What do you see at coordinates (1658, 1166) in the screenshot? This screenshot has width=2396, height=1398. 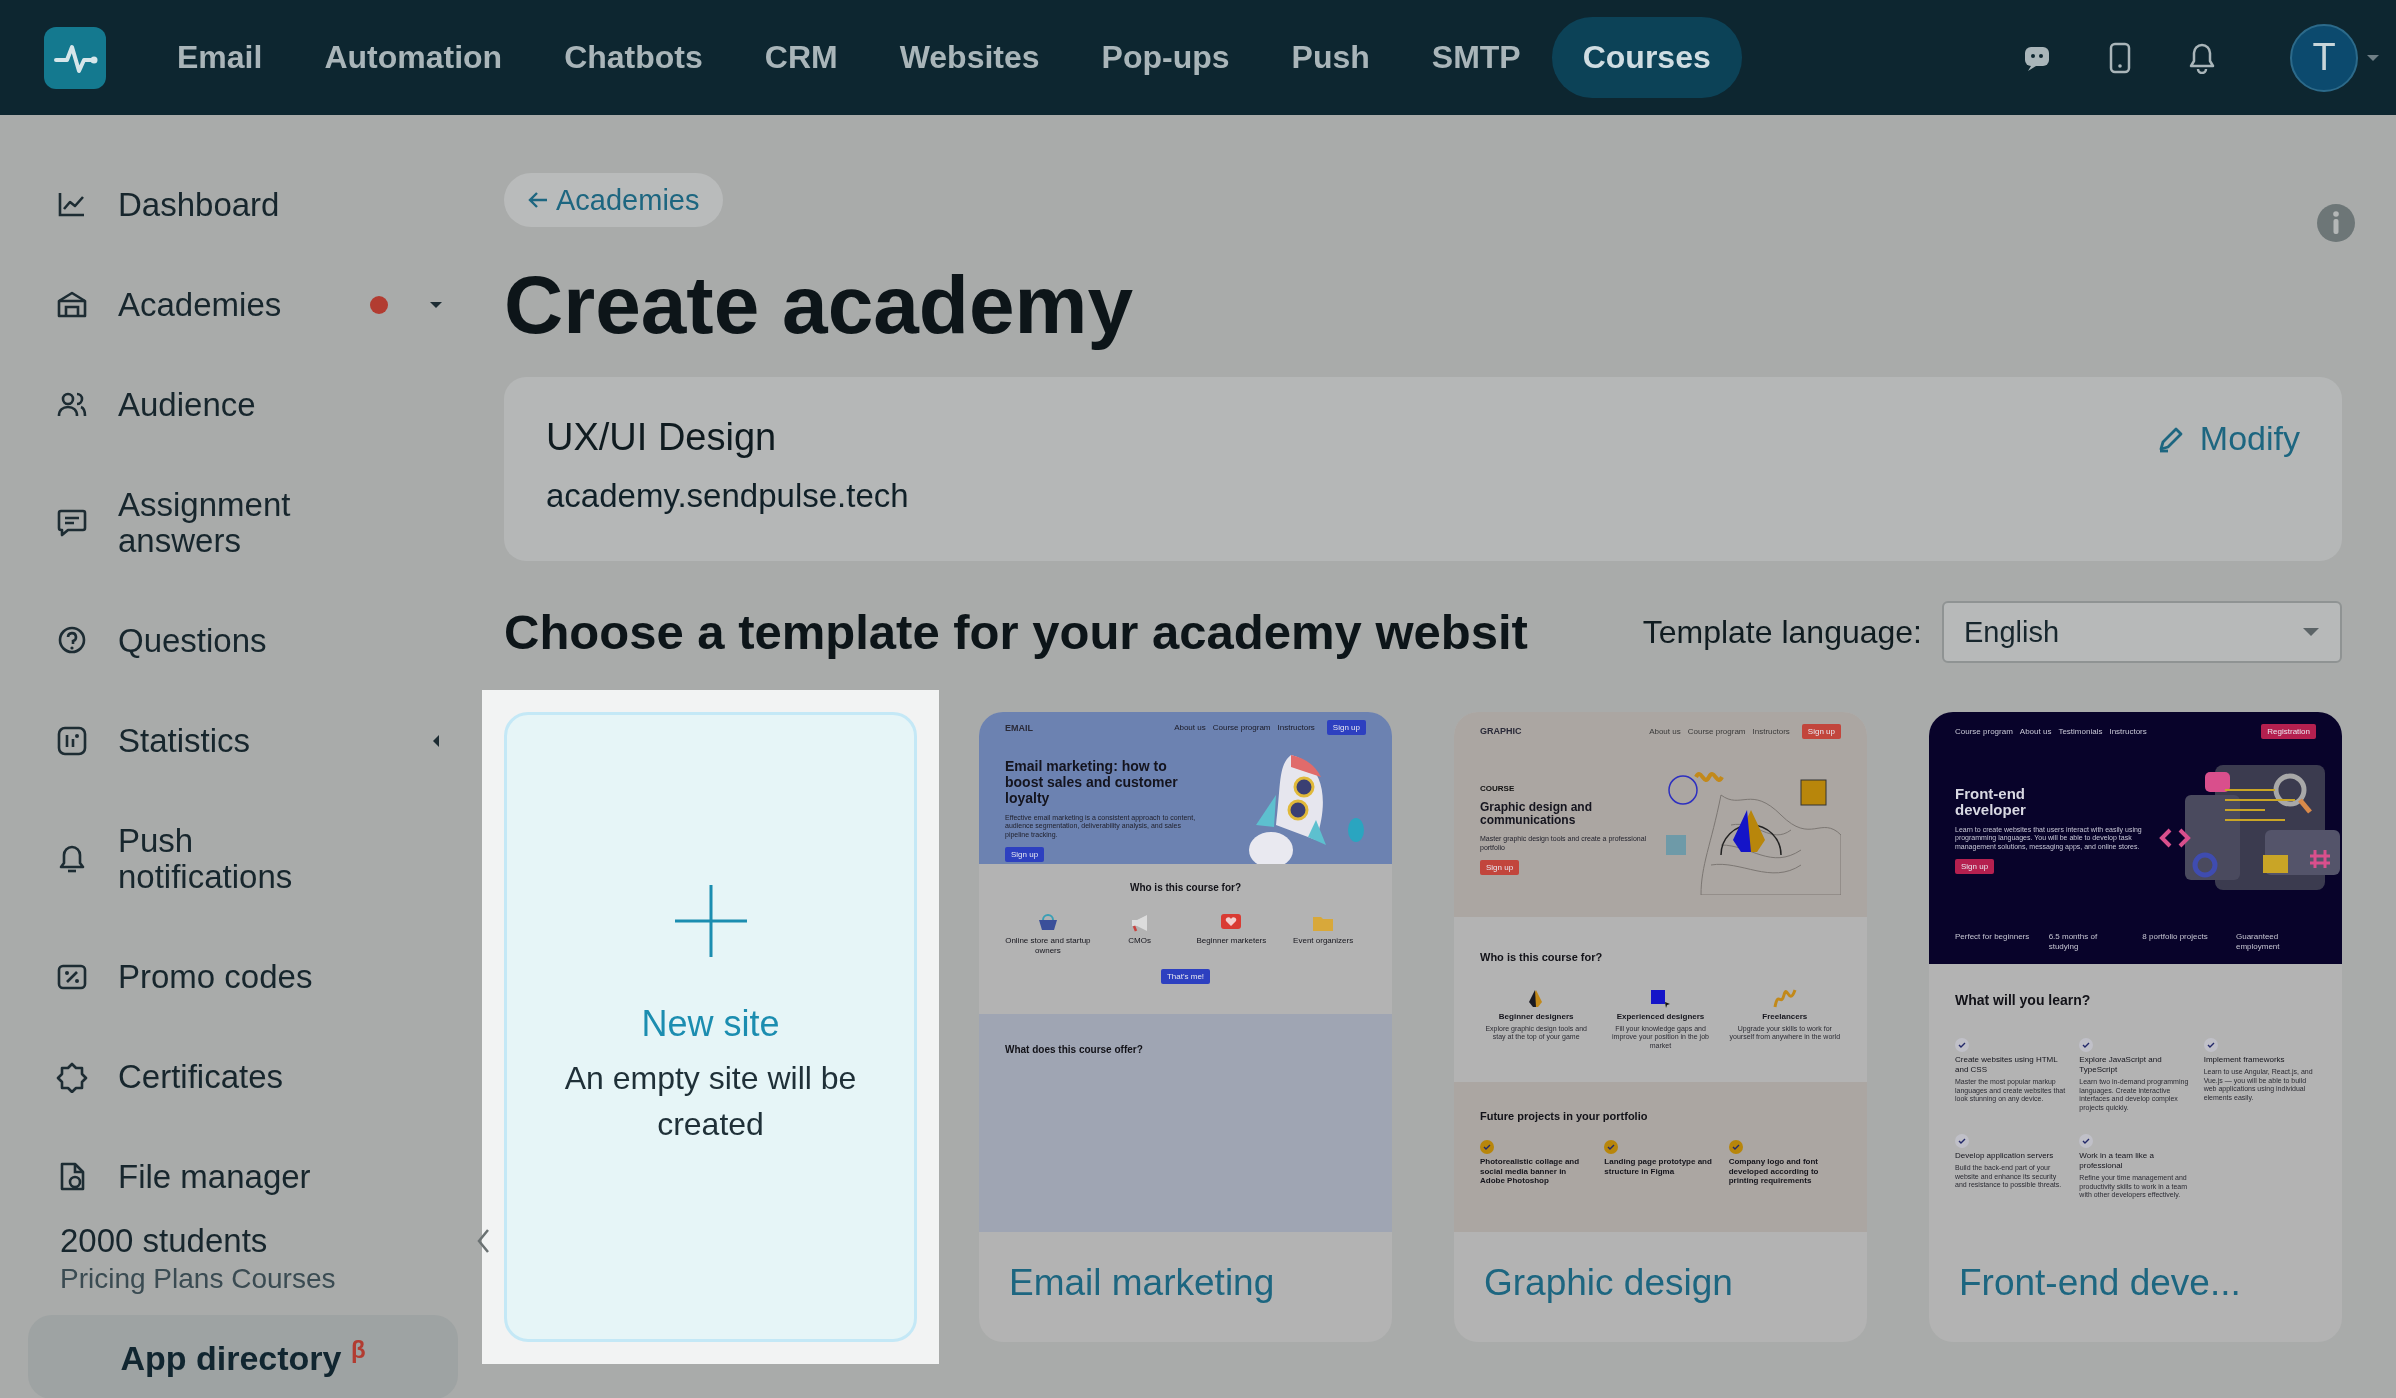 I see `preview-item-title: Landing page prototype and structure in Figma` at bounding box center [1658, 1166].